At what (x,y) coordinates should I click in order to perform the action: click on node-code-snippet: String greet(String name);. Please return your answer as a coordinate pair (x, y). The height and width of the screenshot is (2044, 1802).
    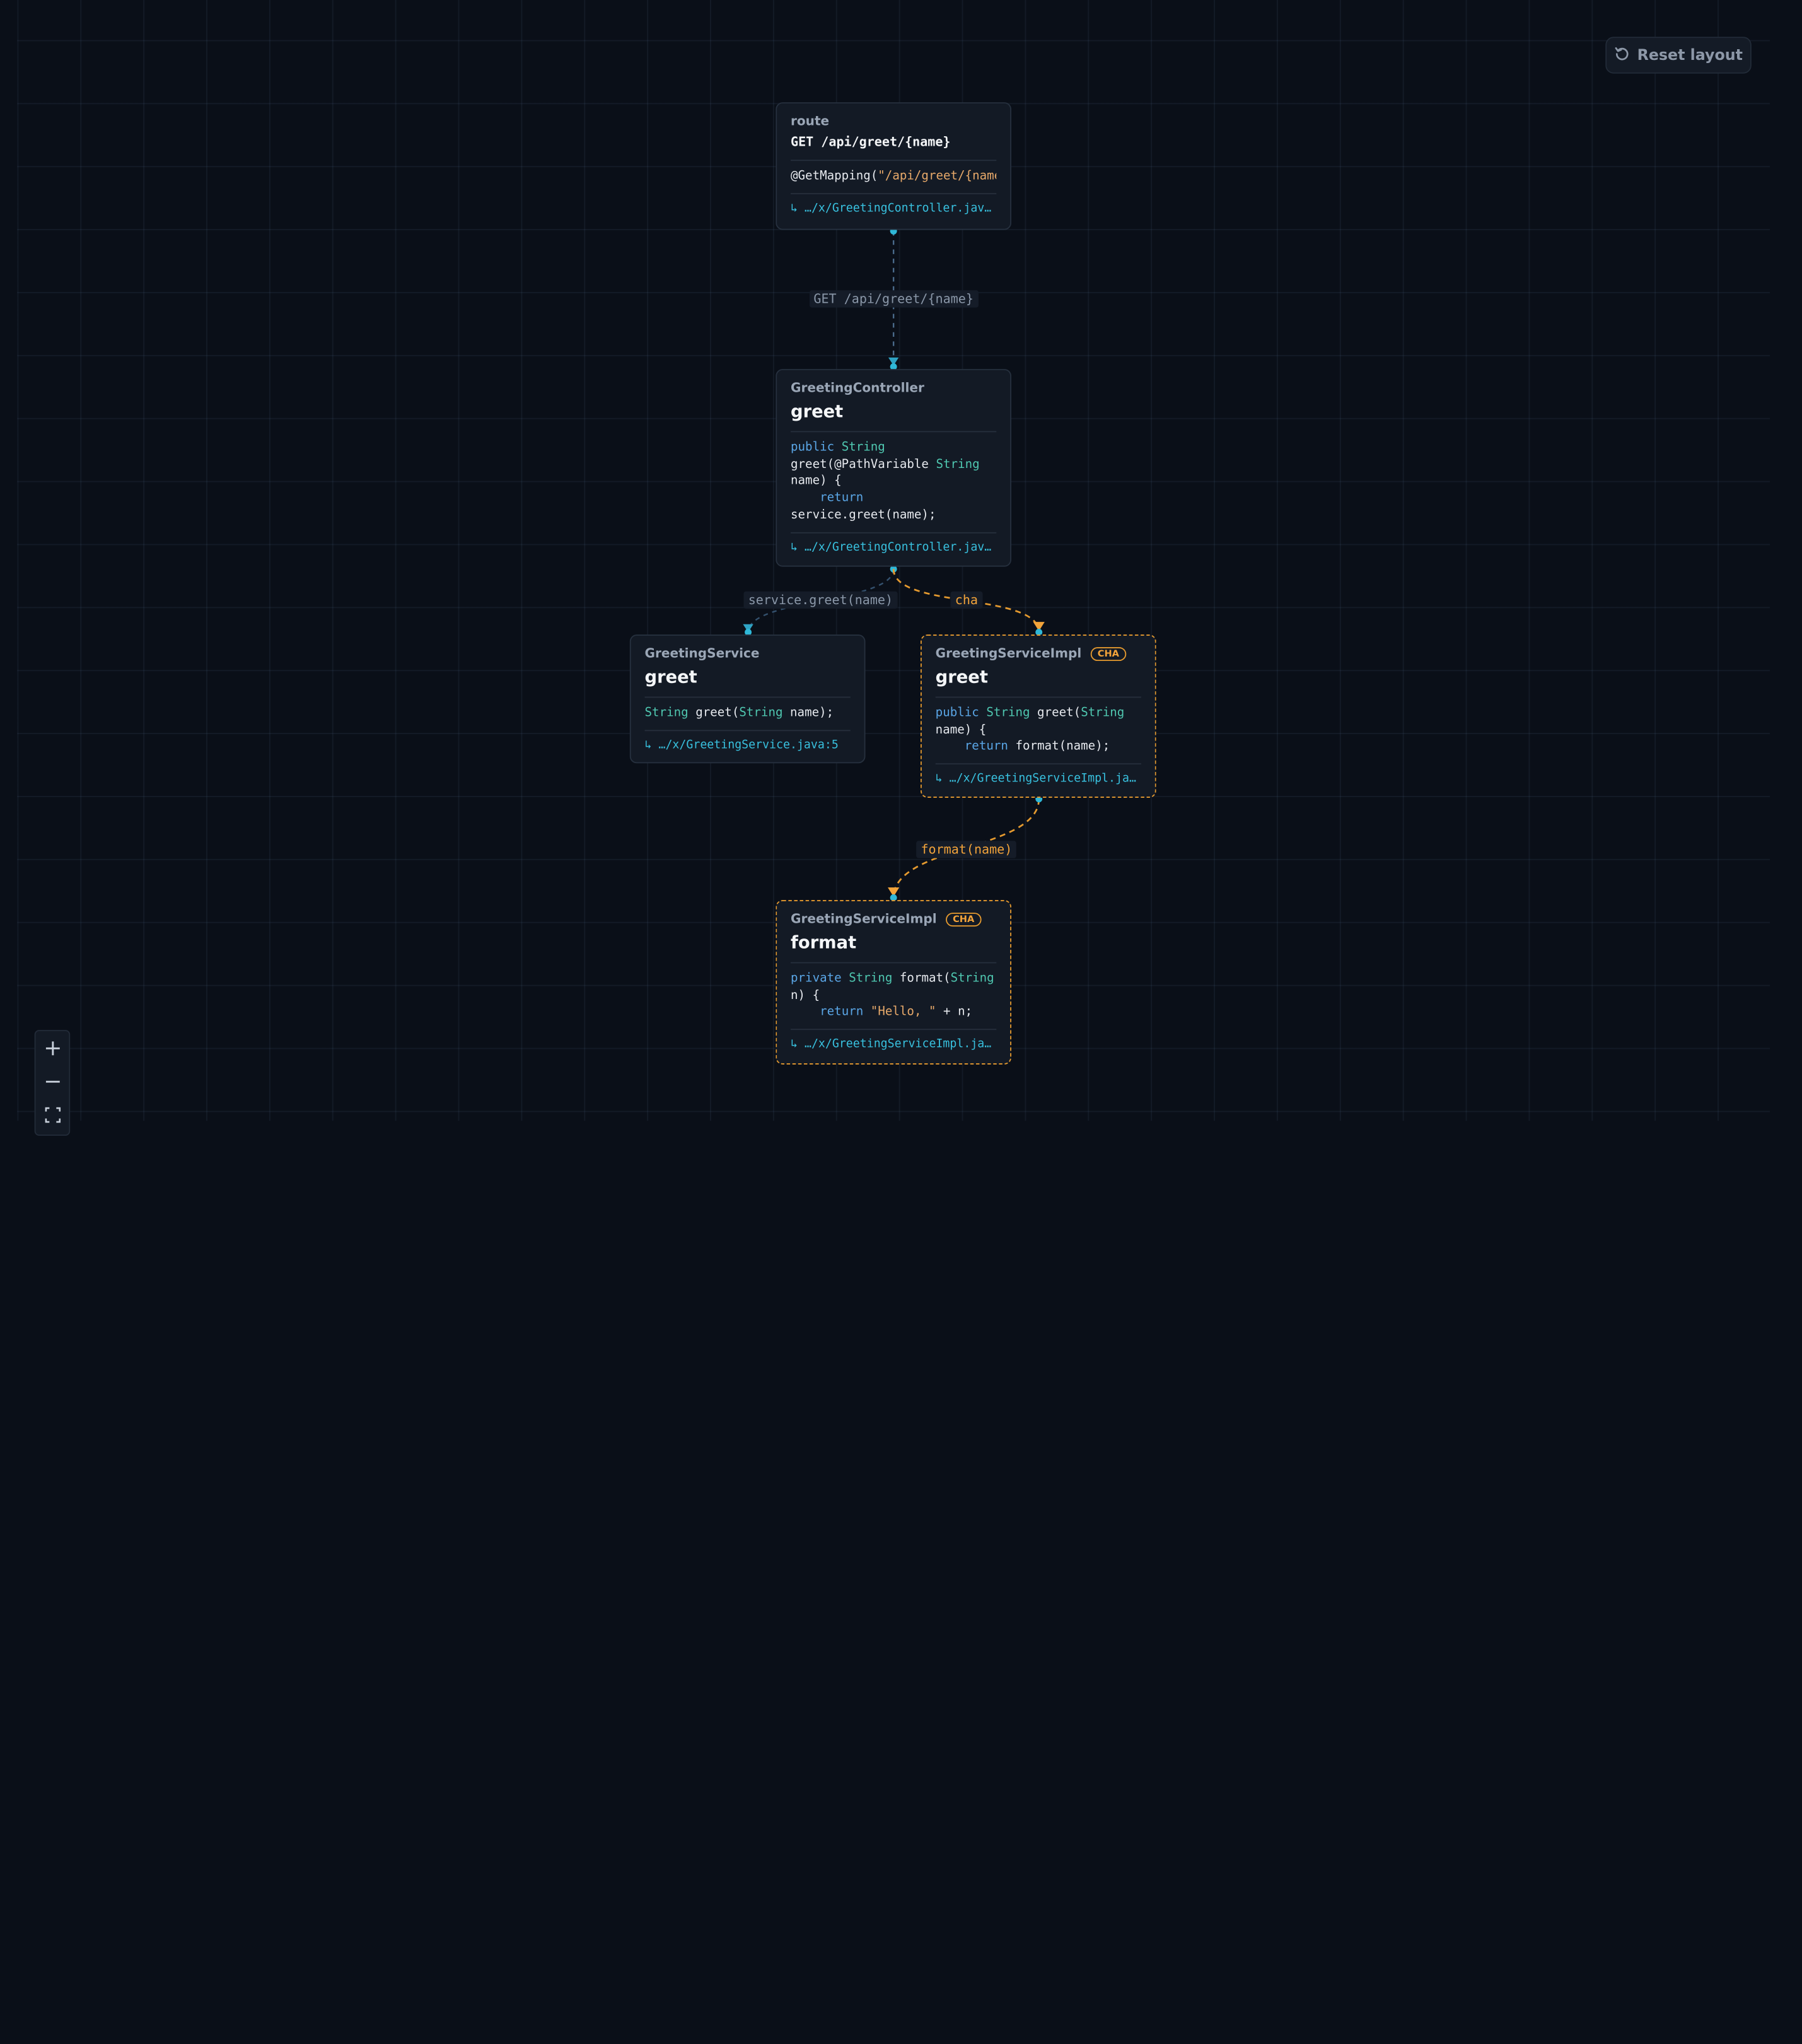
    Looking at the image, I should click on (739, 713).